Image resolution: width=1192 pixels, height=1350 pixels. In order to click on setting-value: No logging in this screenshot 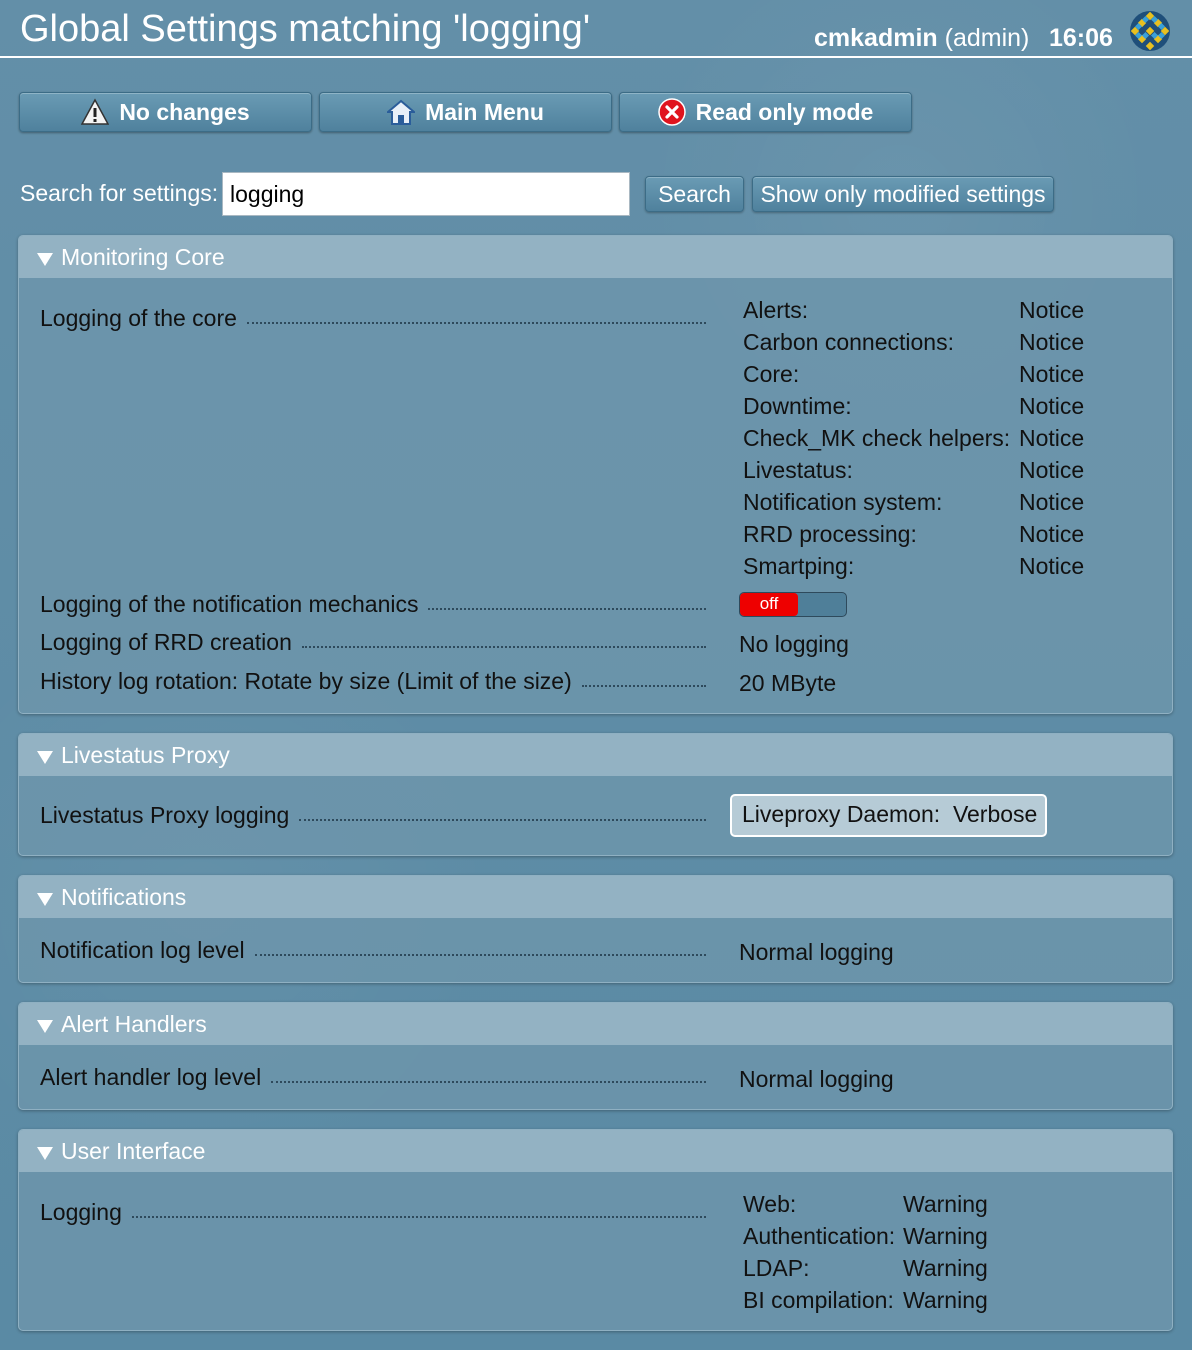, I will do `click(794, 644)`.